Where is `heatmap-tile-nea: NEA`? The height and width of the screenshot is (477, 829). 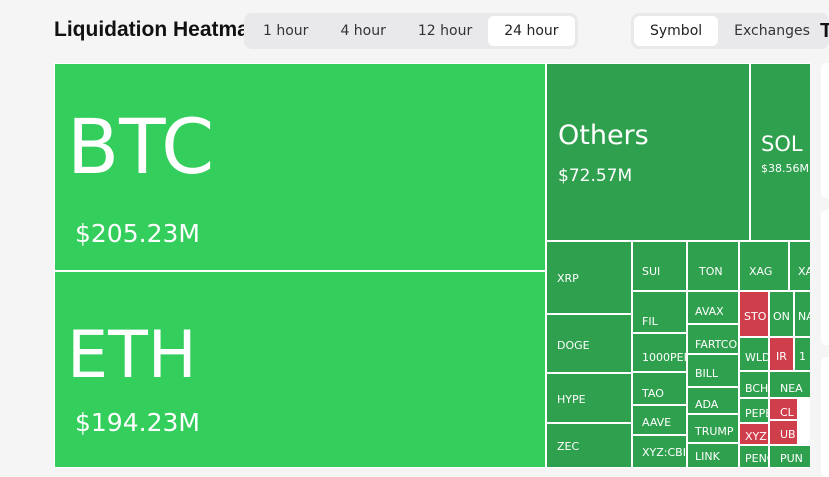 heatmap-tile-nea: NEA is located at coordinates (789, 384).